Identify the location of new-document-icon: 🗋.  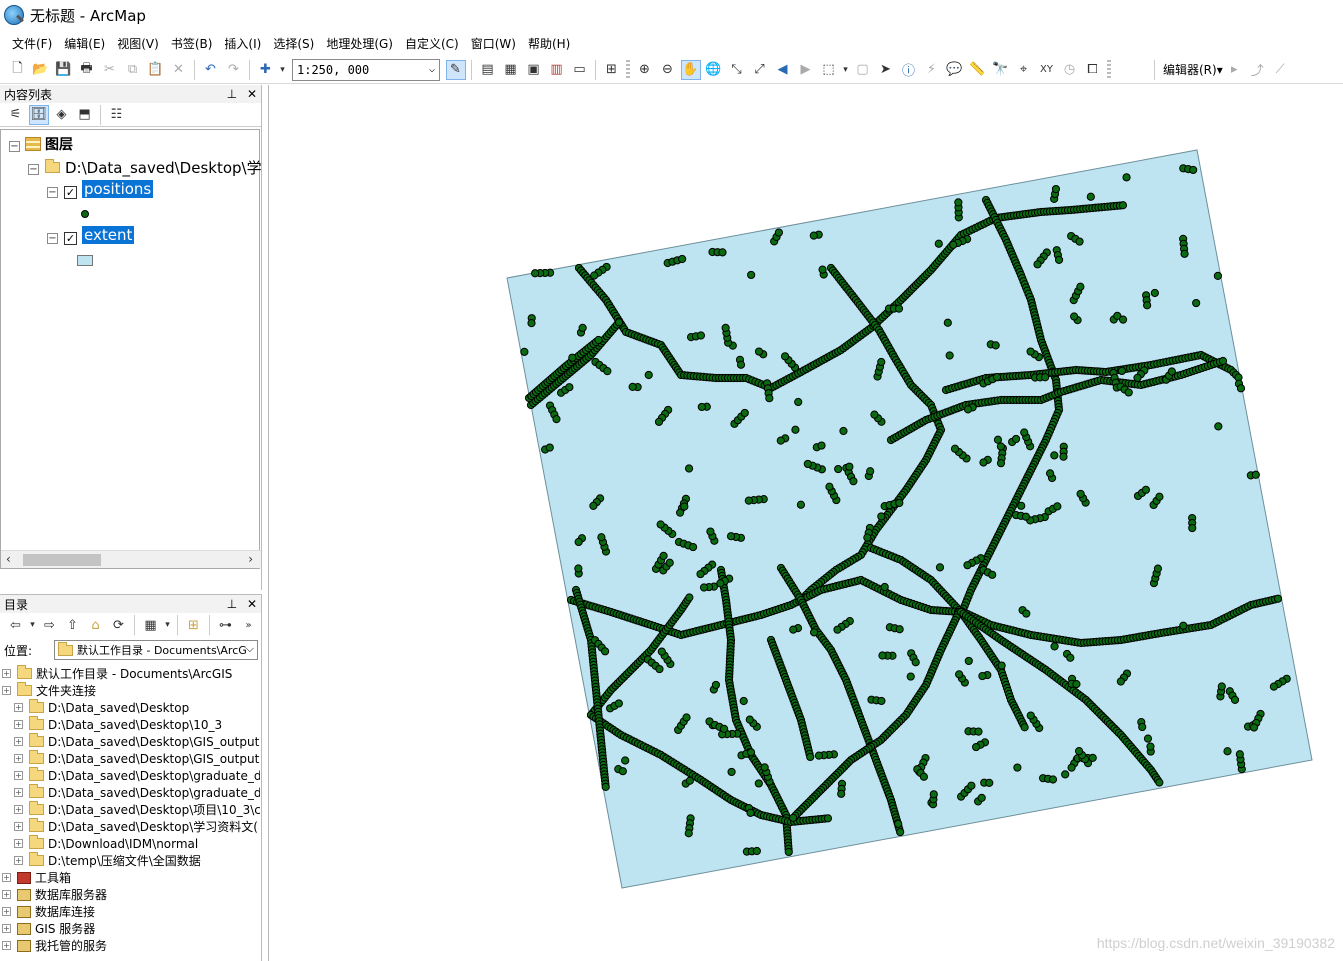
(18, 70).